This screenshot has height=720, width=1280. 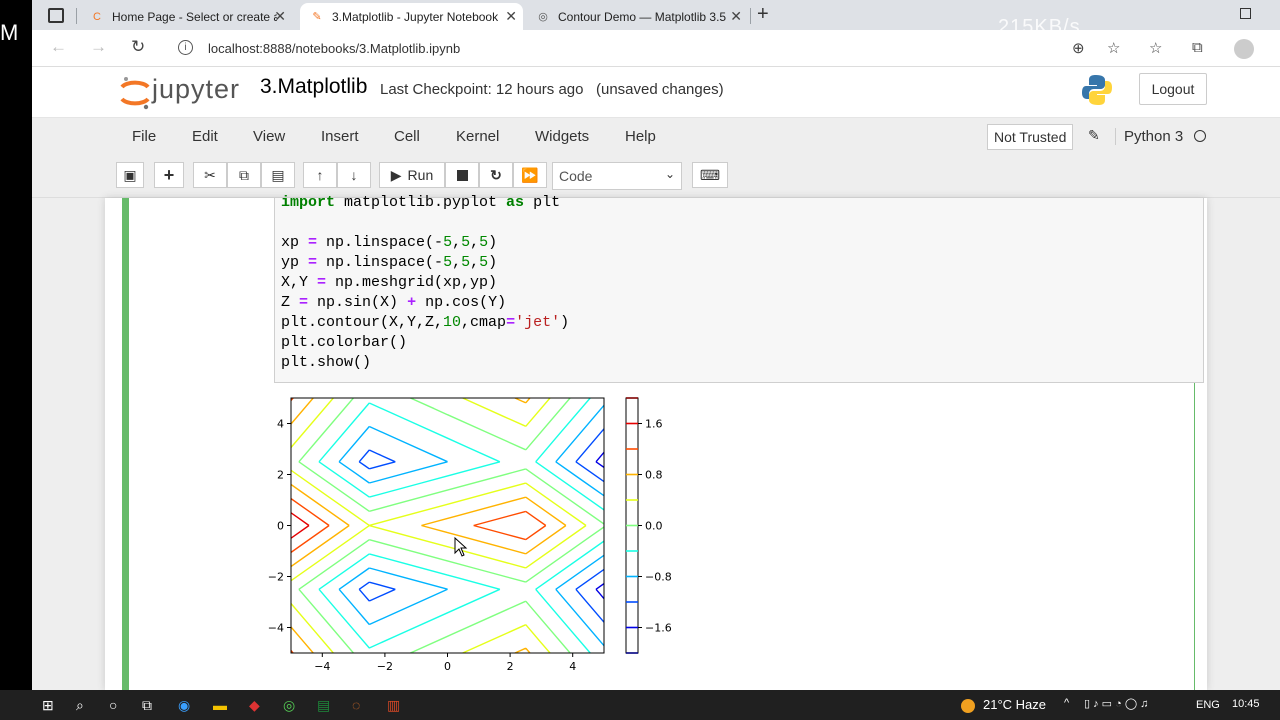 I want to click on cut-button: ✂, so click(x=210, y=175).